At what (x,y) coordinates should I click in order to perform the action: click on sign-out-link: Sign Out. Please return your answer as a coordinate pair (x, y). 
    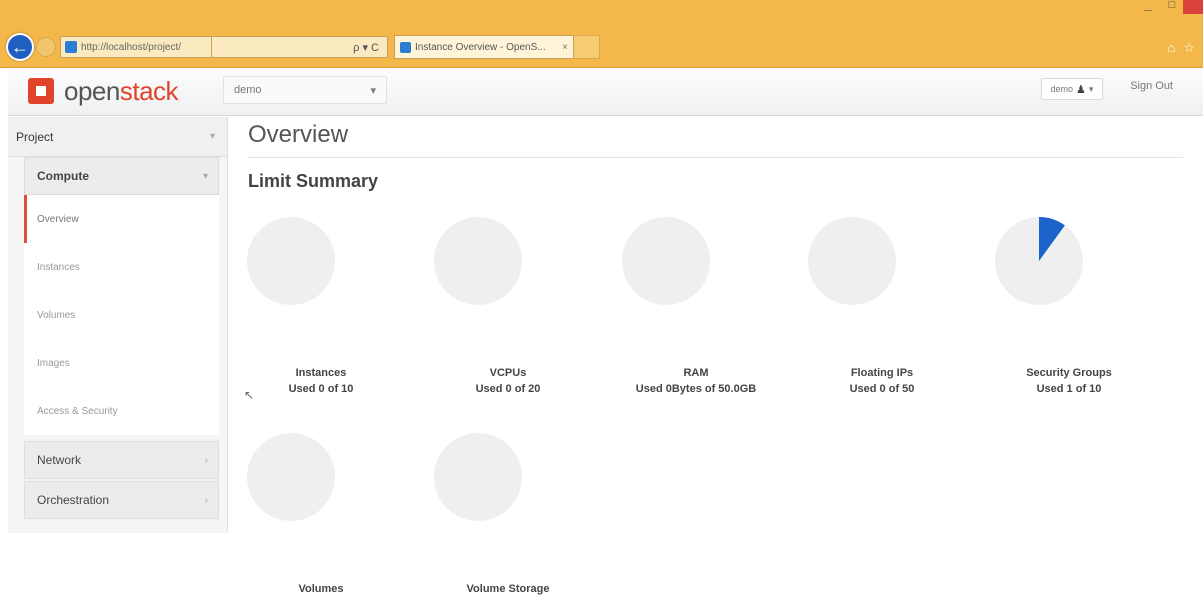
    Looking at the image, I should click on (1151, 86).